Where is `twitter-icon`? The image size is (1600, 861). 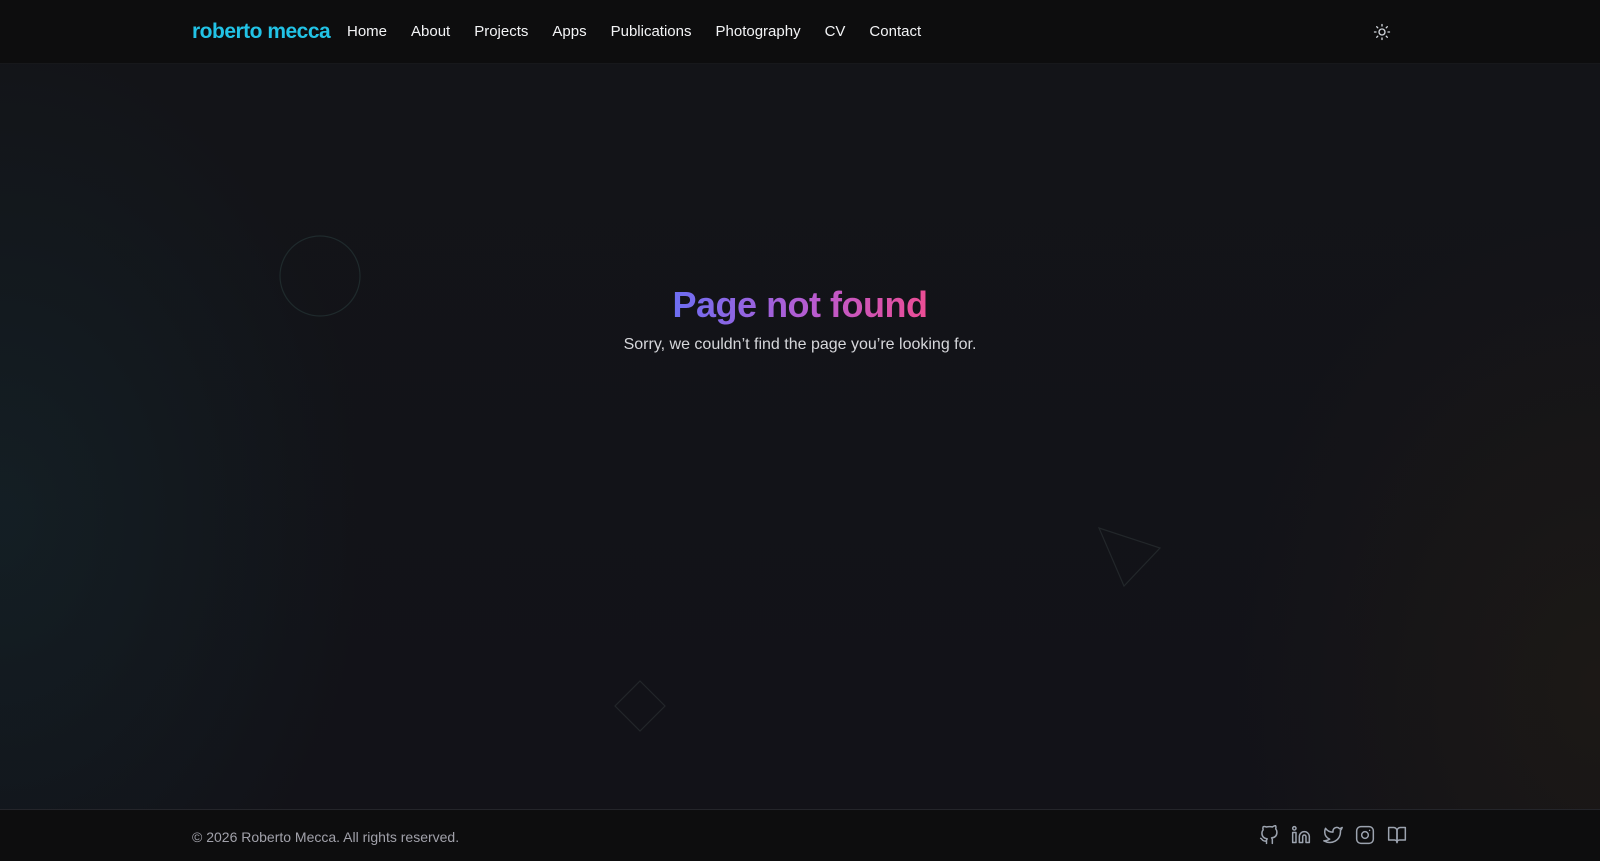
twitter-icon is located at coordinates (1333, 835).